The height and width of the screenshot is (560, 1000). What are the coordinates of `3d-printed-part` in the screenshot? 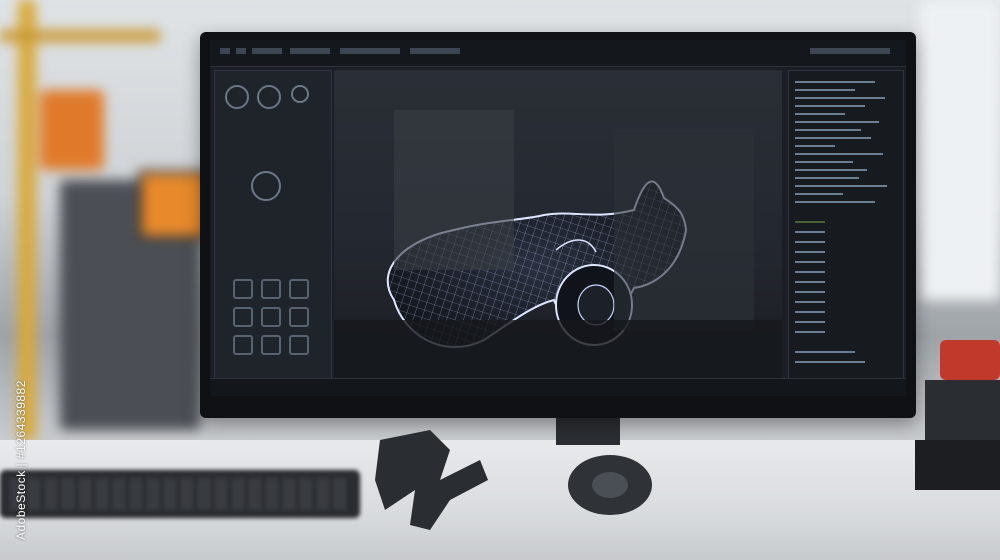 It's located at (431, 480).